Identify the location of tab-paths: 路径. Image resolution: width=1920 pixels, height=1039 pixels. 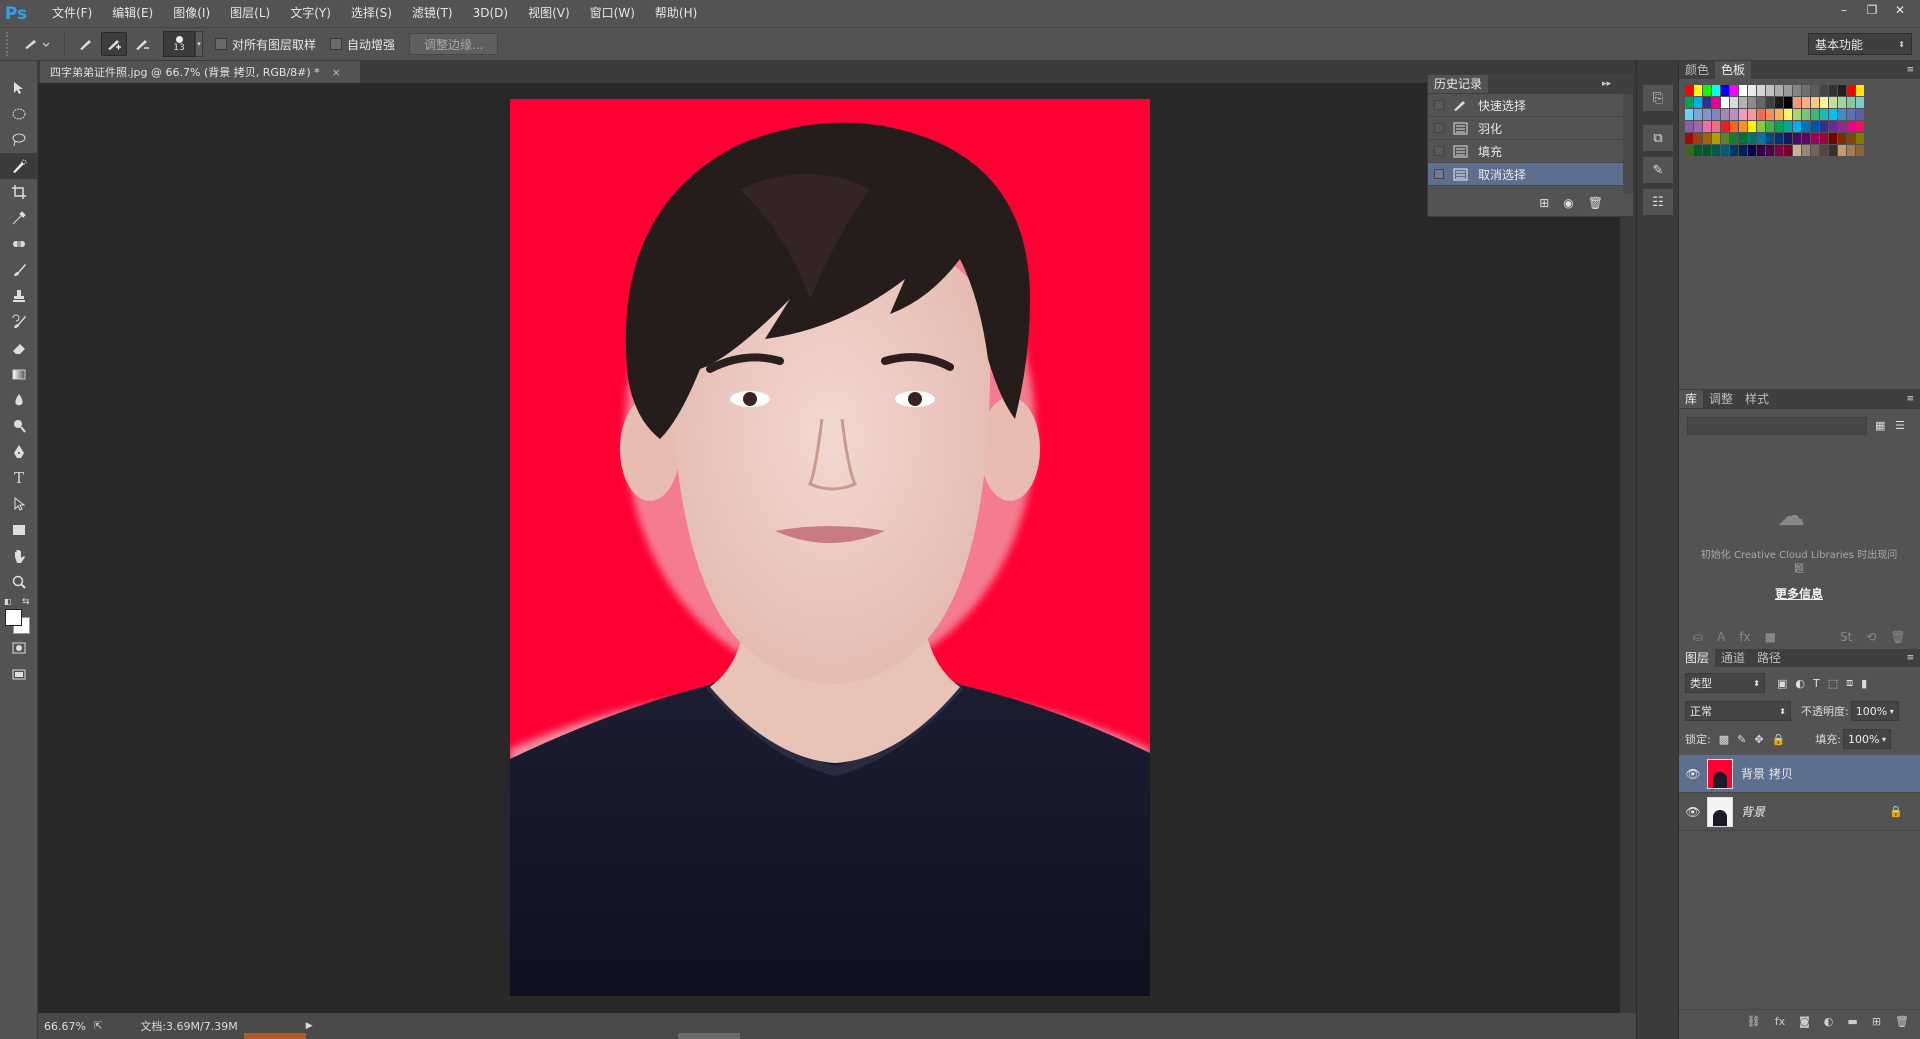
(1769, 658).